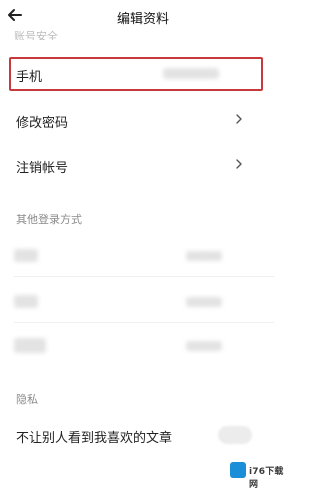 The image size is (320, 490). I want to click on account-section-label: 账号安全, so click(36, 35).